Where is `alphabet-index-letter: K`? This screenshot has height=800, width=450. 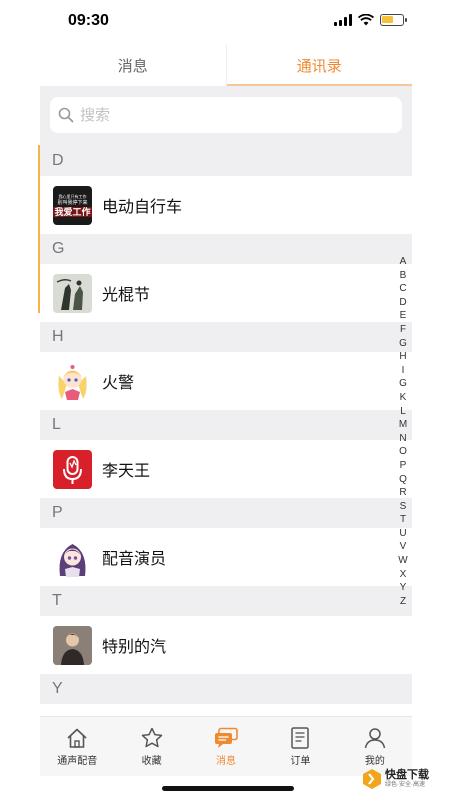 alphabet-index-letter: K is located at coordinates (403, 398).